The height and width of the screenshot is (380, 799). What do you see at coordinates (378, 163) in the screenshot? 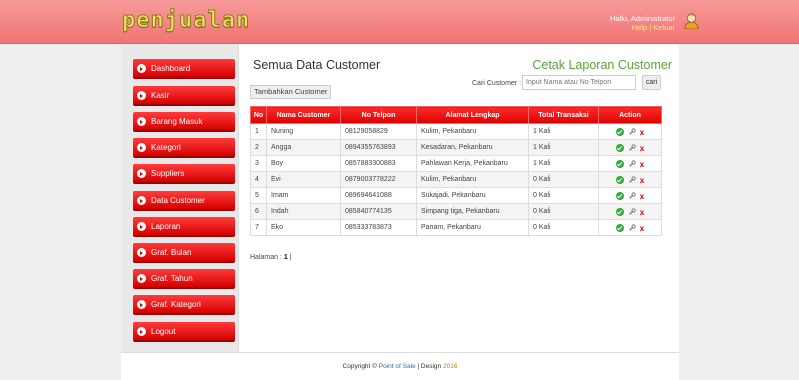
I see `cell-telpon: 0857883300883` at bounding box center [378, 163].